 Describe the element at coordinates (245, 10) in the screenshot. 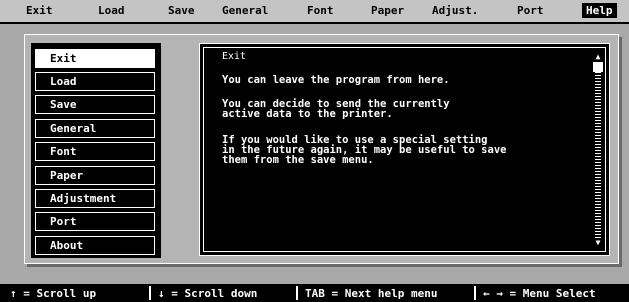

I see `menu-general: General` at that location.